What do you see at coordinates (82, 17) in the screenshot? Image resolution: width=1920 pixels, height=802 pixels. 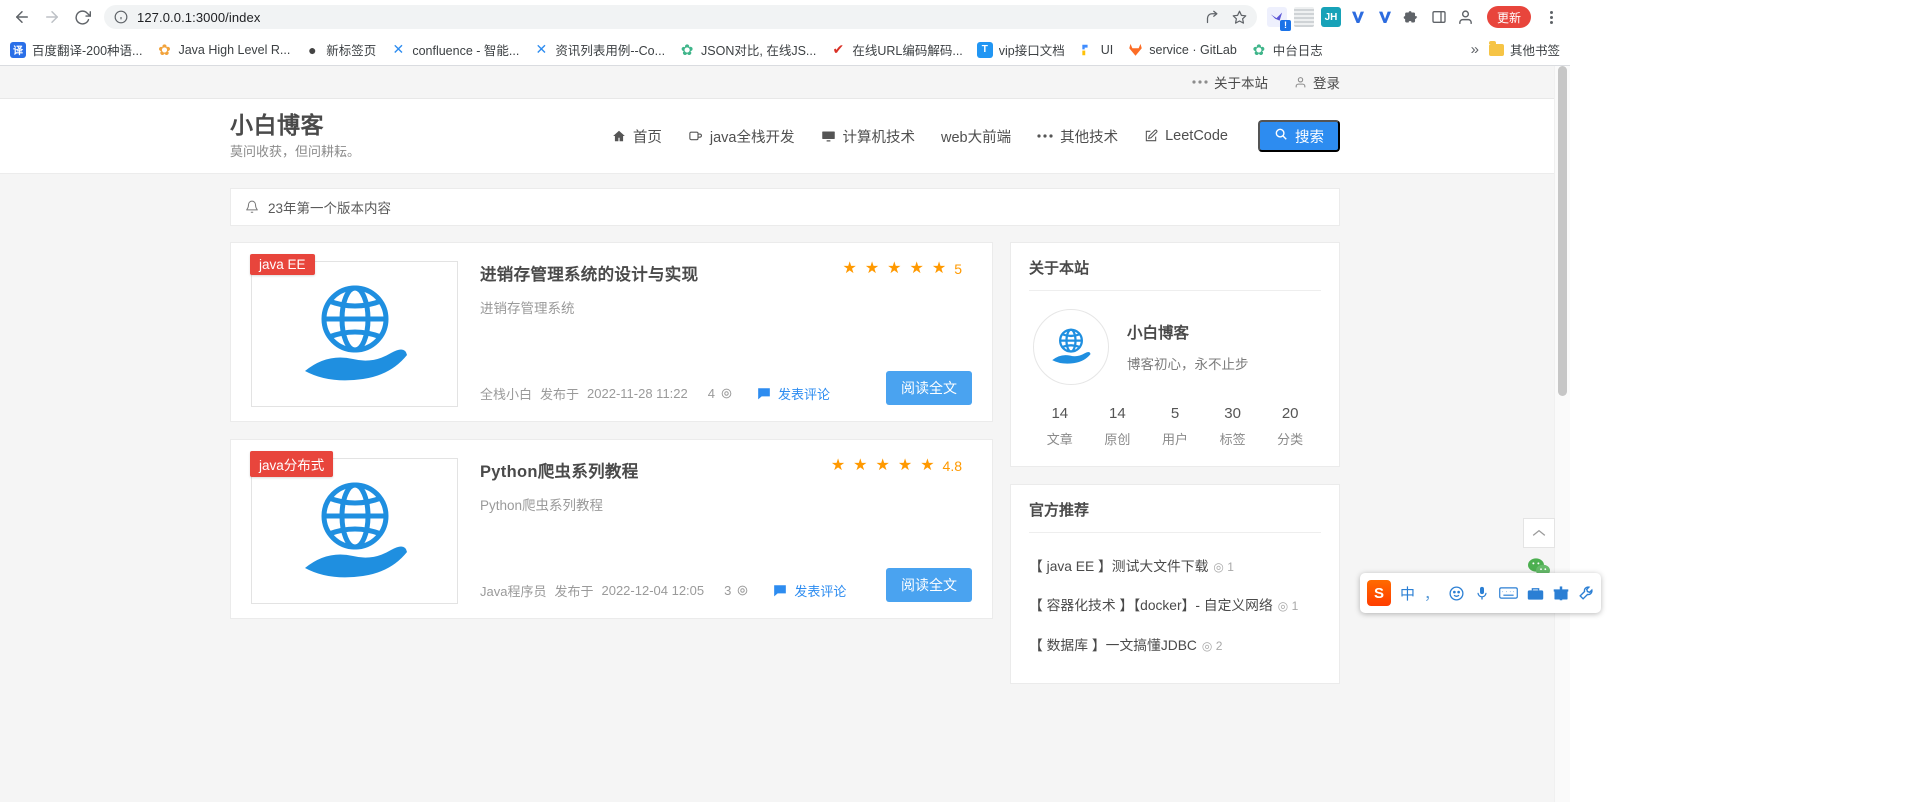 I see `reload-button` at bounding box center [82, 17].